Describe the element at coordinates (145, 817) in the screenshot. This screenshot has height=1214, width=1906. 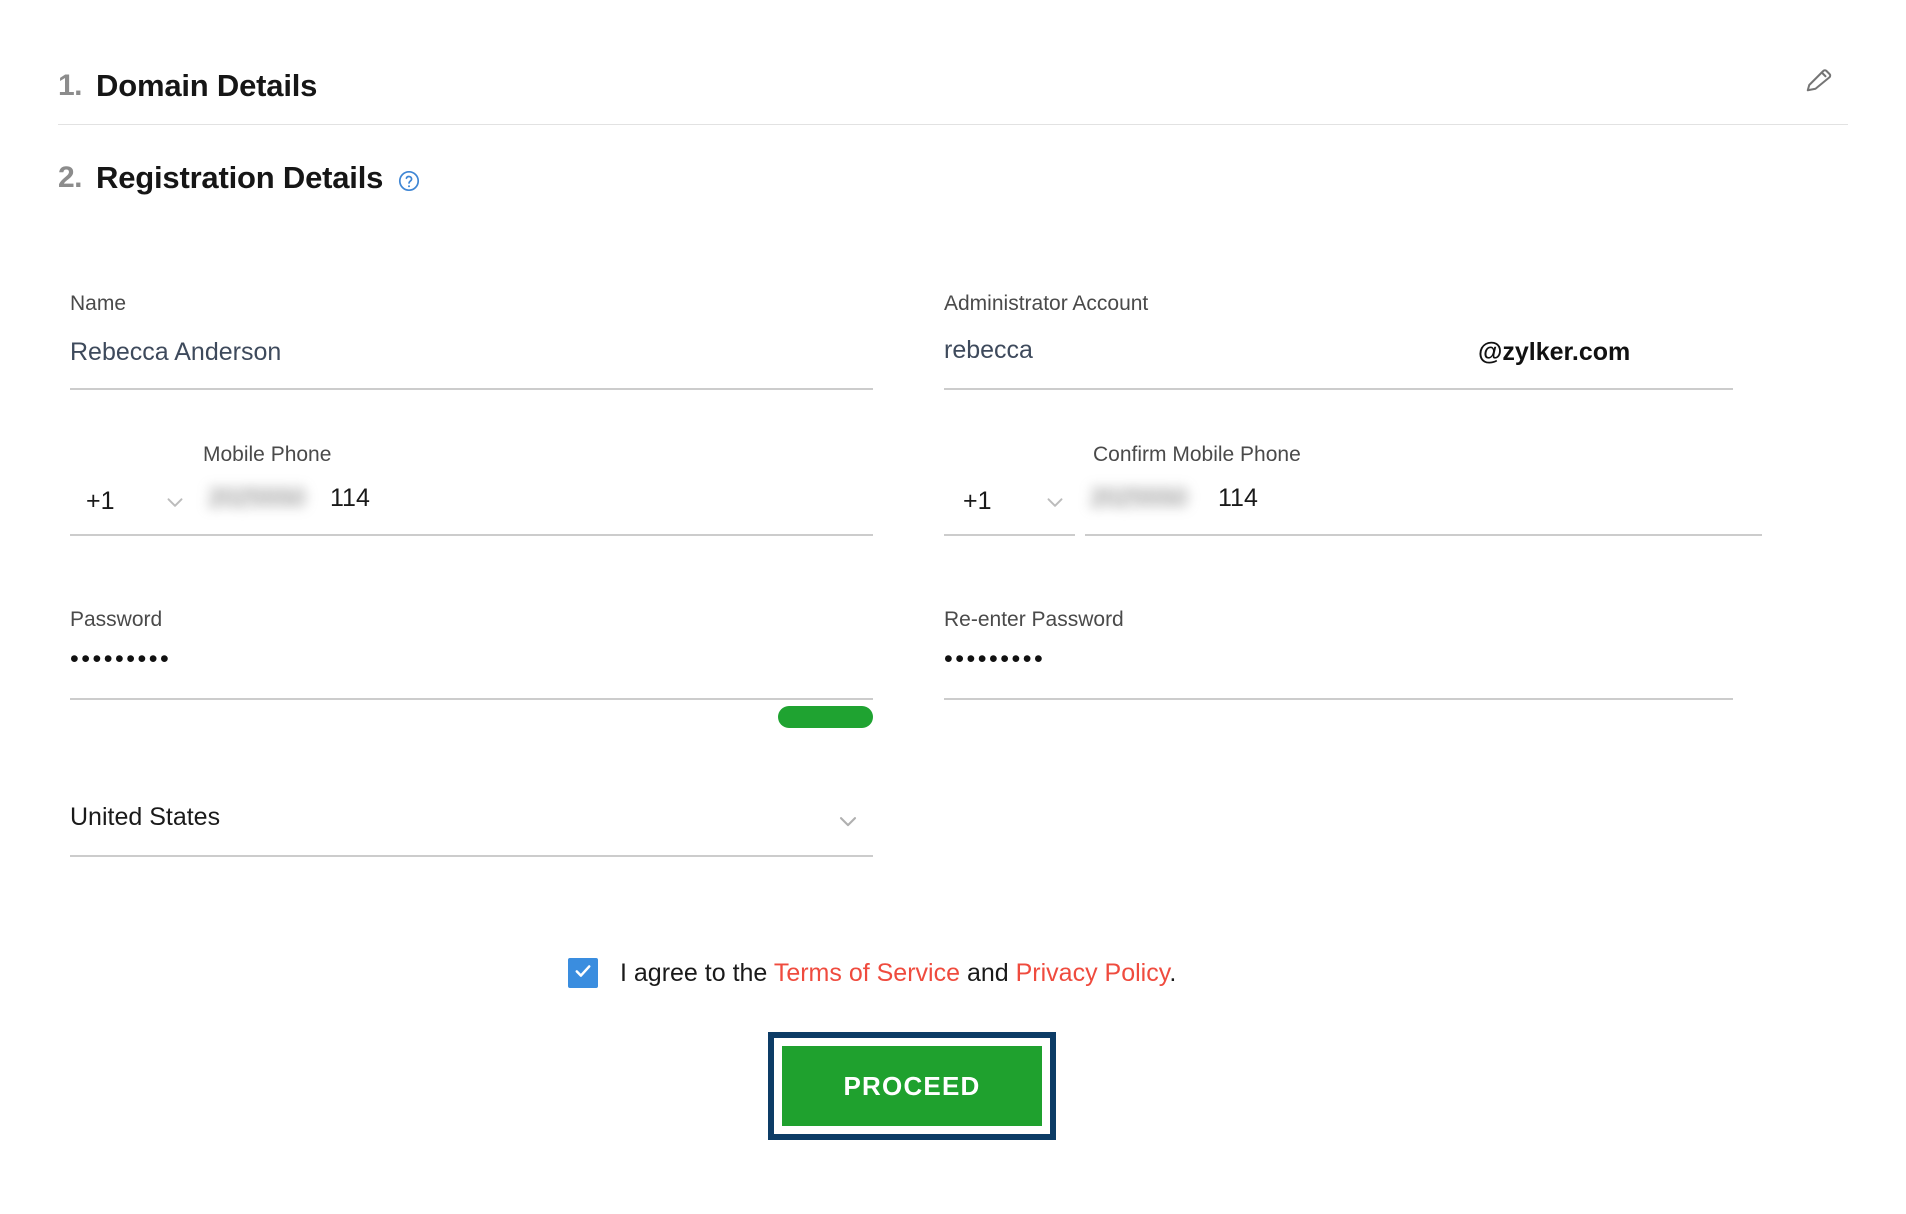
I see `country-select: United States` at that location.